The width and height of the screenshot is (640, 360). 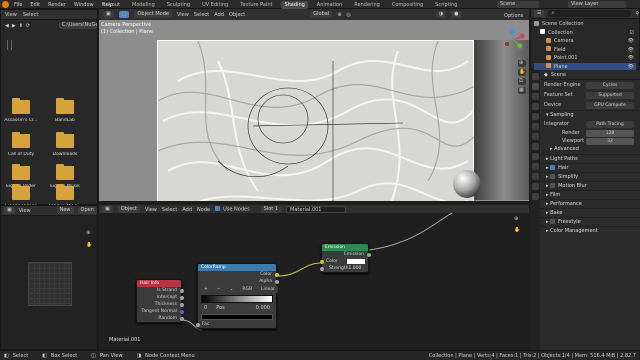 What do you see at coordinates (597, 4) in the screenshot?
I see `view-layer-selector: View Layer` at bounding box center [597, 4].